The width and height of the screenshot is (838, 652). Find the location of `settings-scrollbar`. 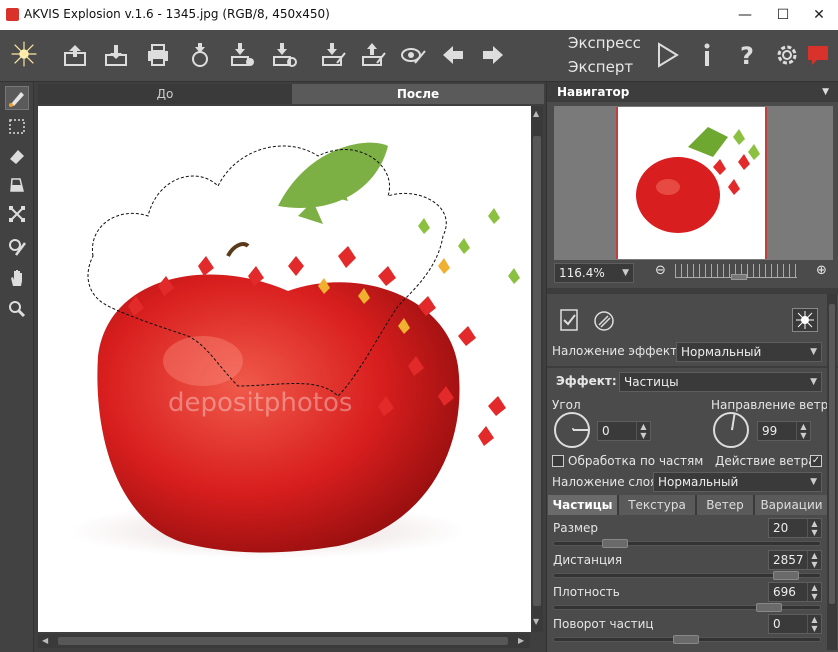

settings-scrollbar is located at coordinates (832, 472).